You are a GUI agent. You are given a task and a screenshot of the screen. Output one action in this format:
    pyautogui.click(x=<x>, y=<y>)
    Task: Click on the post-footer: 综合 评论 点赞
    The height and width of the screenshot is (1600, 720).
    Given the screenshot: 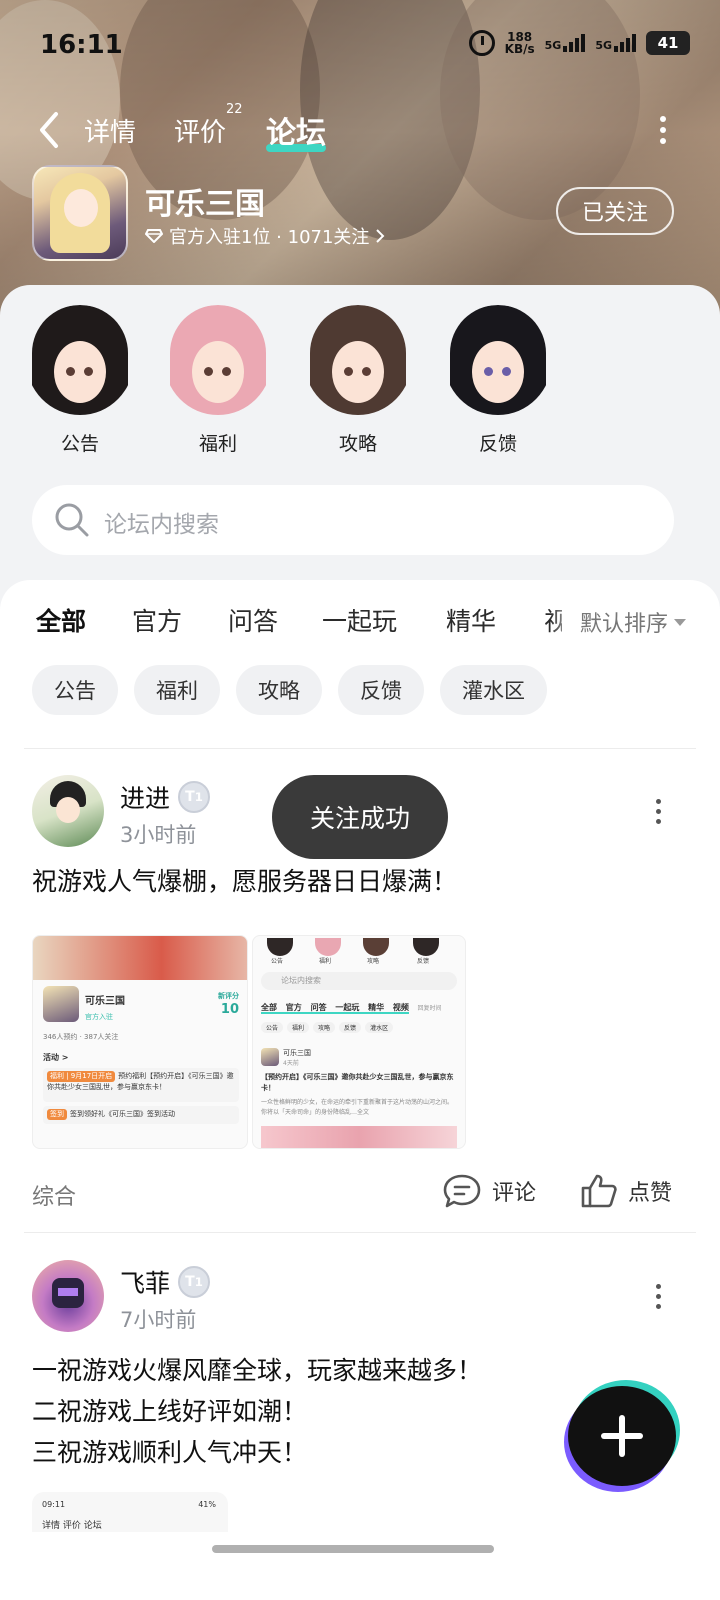 What is the action you would take?
    pyautogui.click(x=356, y=1193)
    